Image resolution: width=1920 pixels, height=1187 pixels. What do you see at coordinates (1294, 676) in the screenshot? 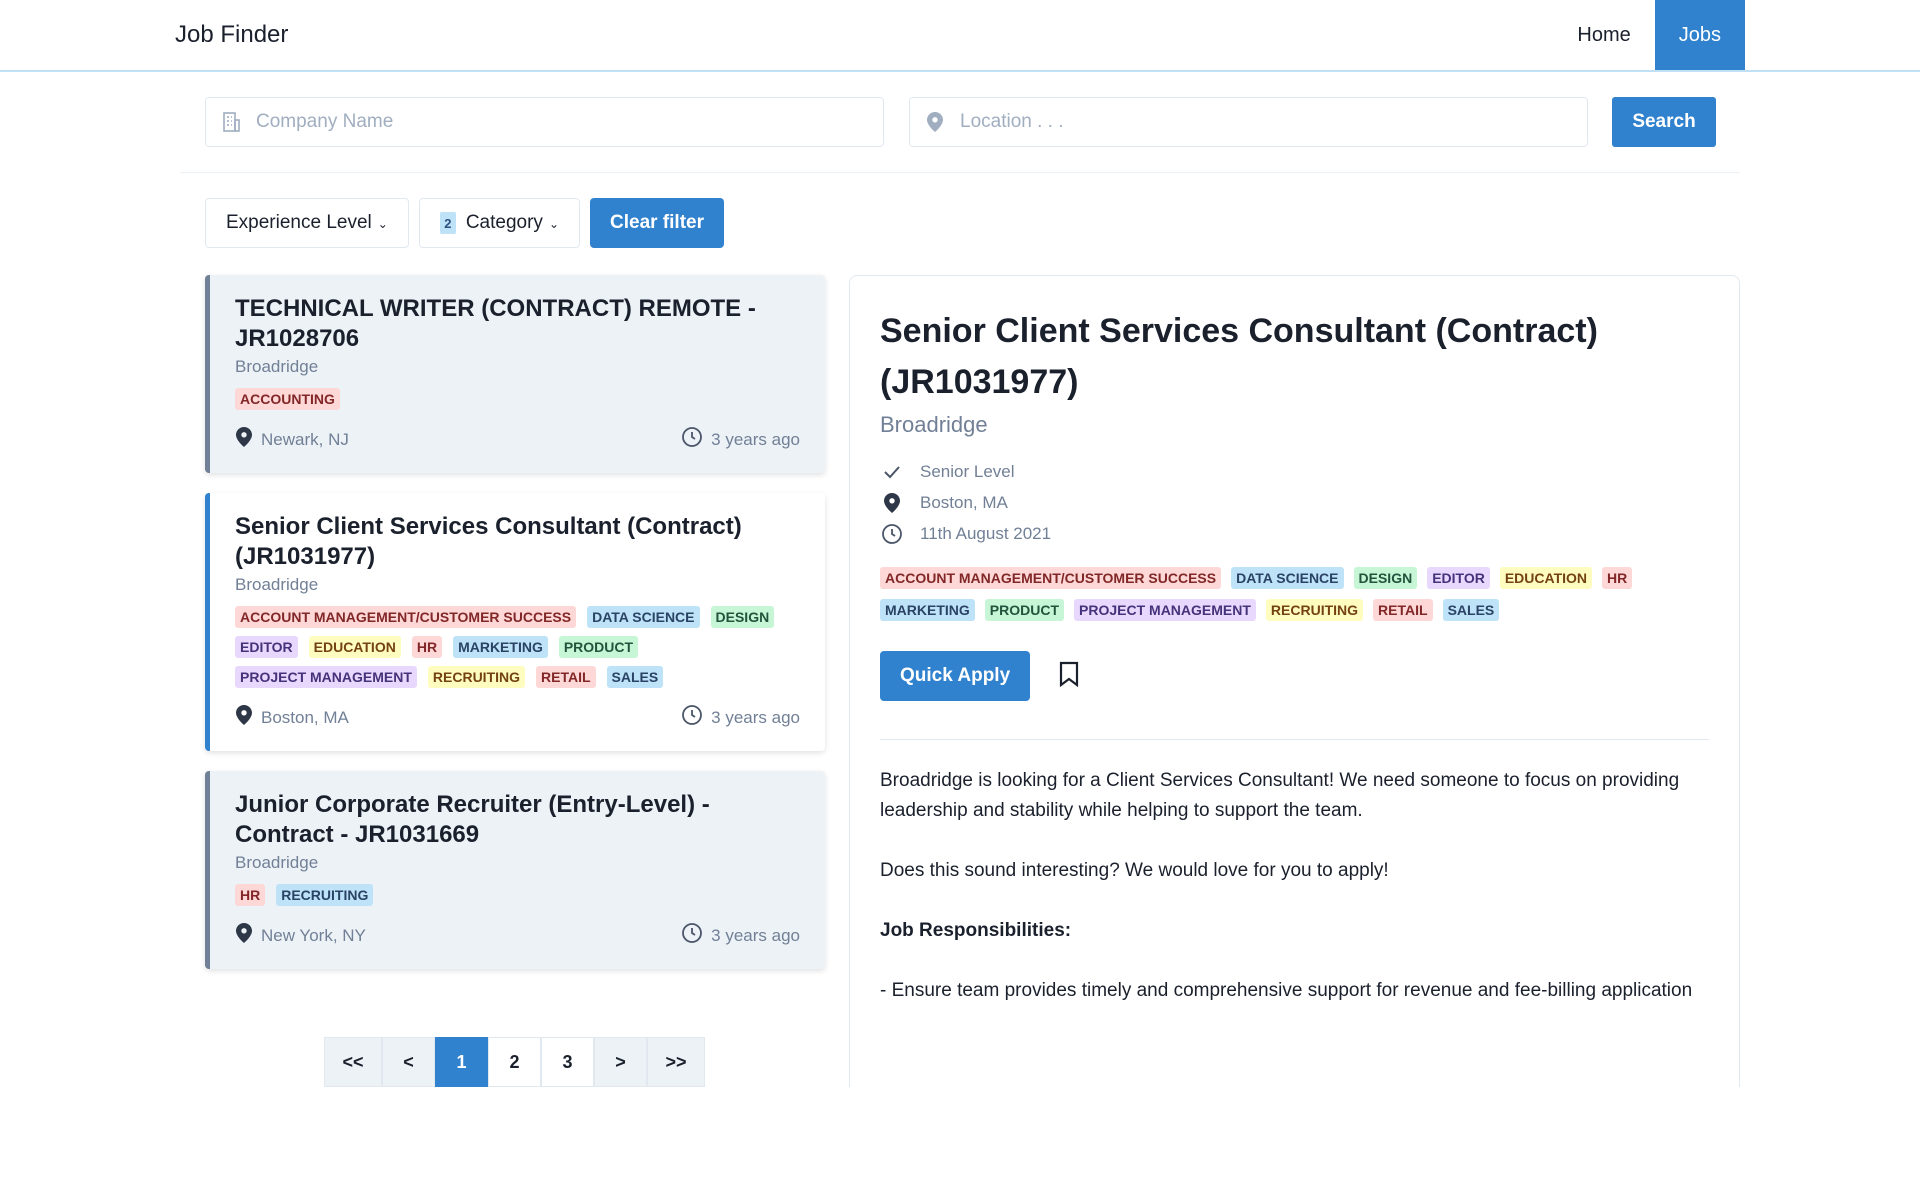
I see `apply-row: Quick Apply` at bounding box center [1294, 676].